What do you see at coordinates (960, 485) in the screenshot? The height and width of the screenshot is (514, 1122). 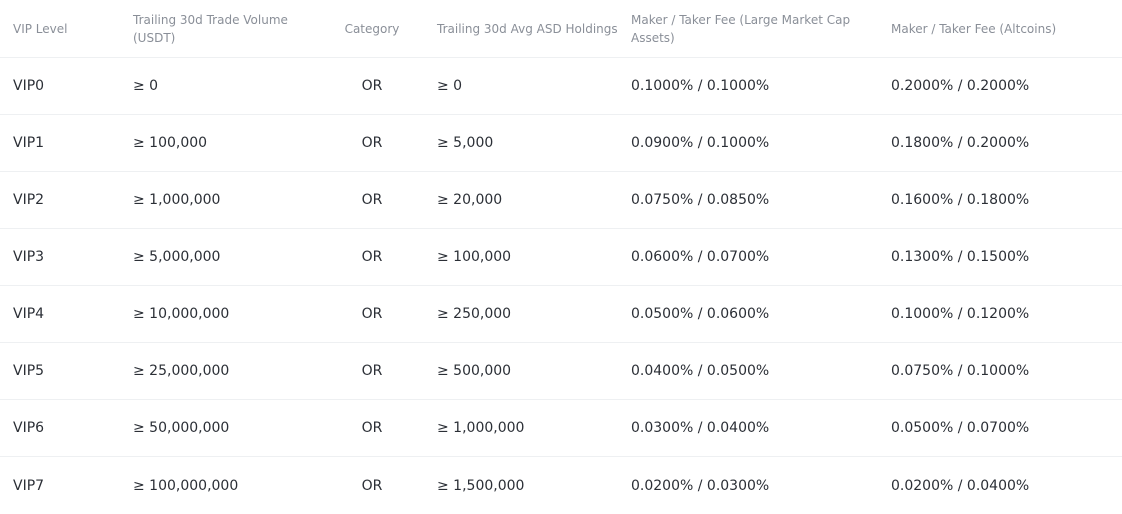 I see `fee-altcoins-cell: 0.0200% / 0.0400%` at bounding box center [960, 485].